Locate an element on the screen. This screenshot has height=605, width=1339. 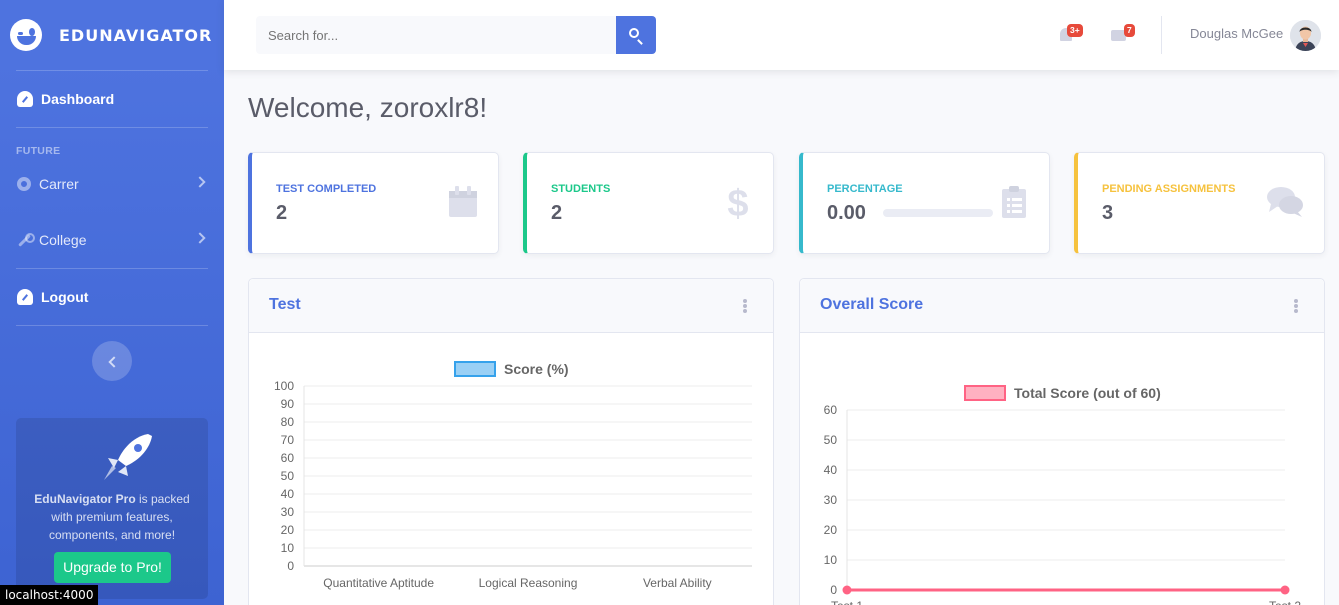
x-tick-label: Quantitative Aptitude is located at coordinates (378, 583).